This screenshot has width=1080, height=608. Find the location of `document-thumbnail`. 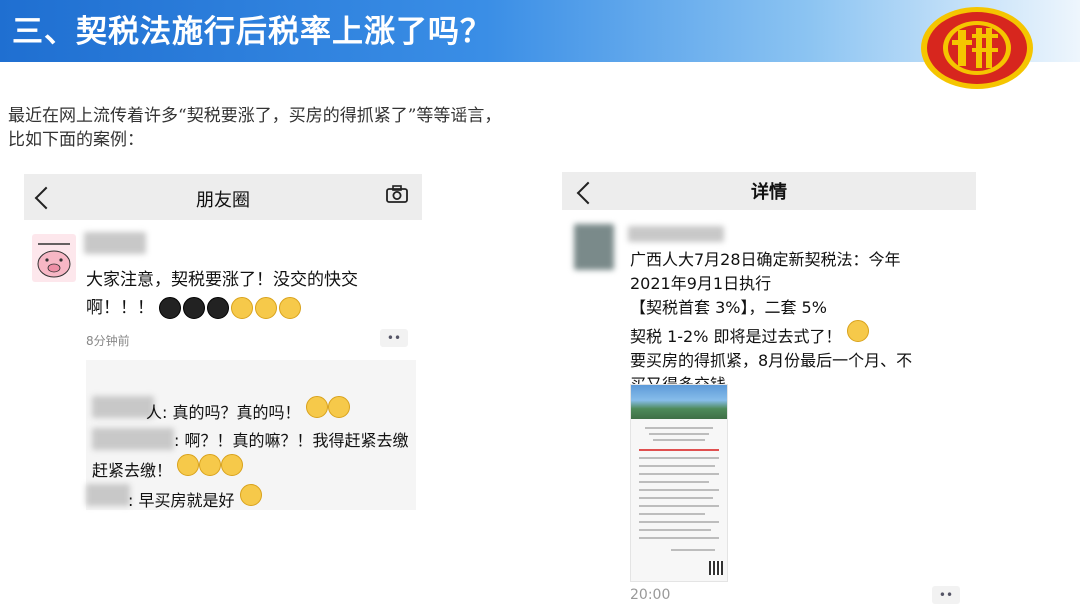

document-thumbnail is located at coordinates (679, 483).